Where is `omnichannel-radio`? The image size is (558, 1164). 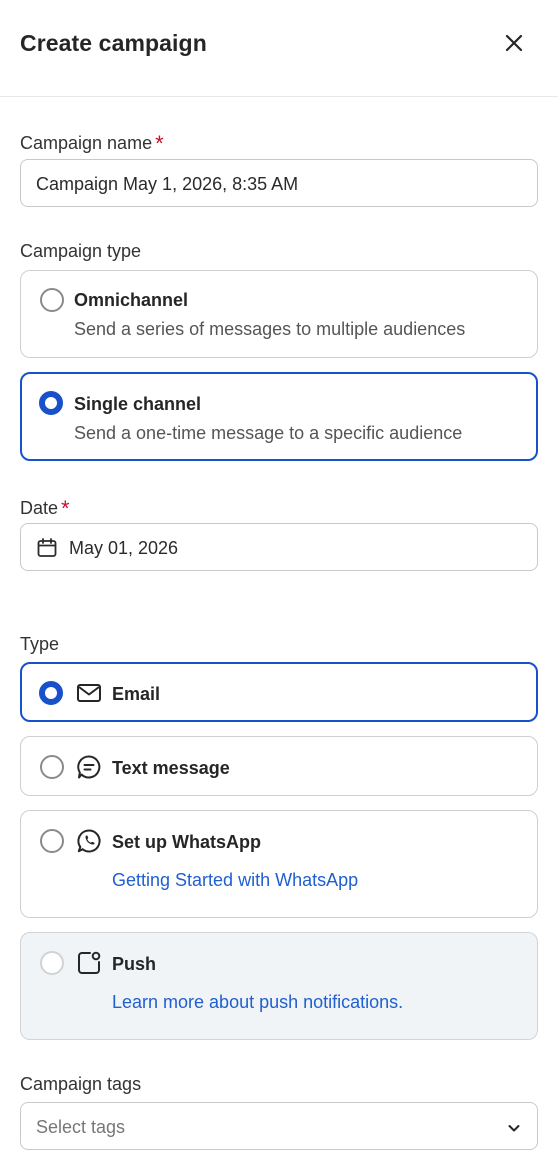
omnichannel-radio is located at coordinates (52, 300).